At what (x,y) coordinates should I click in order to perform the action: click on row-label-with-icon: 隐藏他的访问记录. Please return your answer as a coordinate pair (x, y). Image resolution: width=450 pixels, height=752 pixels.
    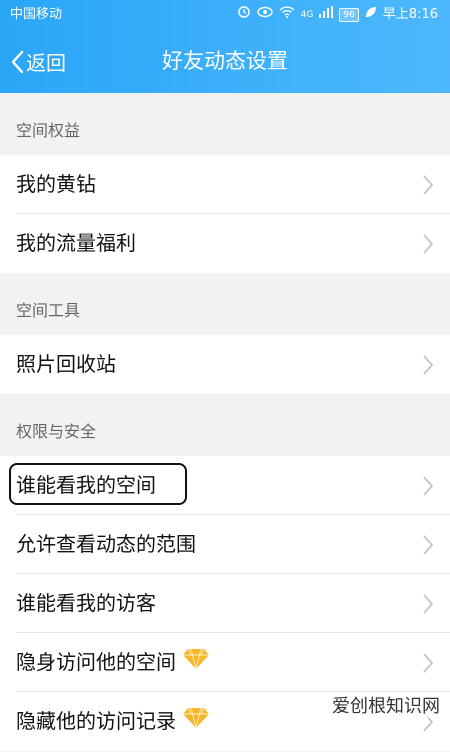
    Looking at the image, I should click on (113, 721).